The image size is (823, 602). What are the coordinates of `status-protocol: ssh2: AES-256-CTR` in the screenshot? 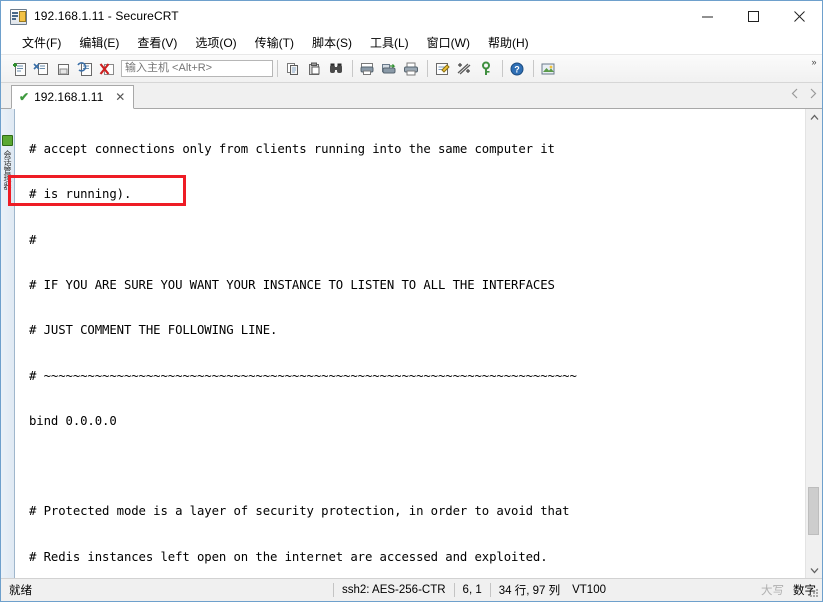 It's located at (394, 590).